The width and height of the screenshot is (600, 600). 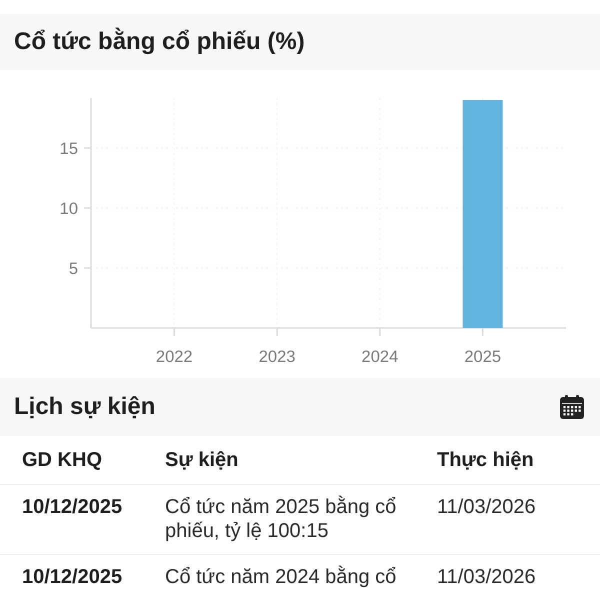 What do you see at coordinates (69, 149) in the screenshot?
I see `y-tick-label: 15` at bounding box center [69, 149].